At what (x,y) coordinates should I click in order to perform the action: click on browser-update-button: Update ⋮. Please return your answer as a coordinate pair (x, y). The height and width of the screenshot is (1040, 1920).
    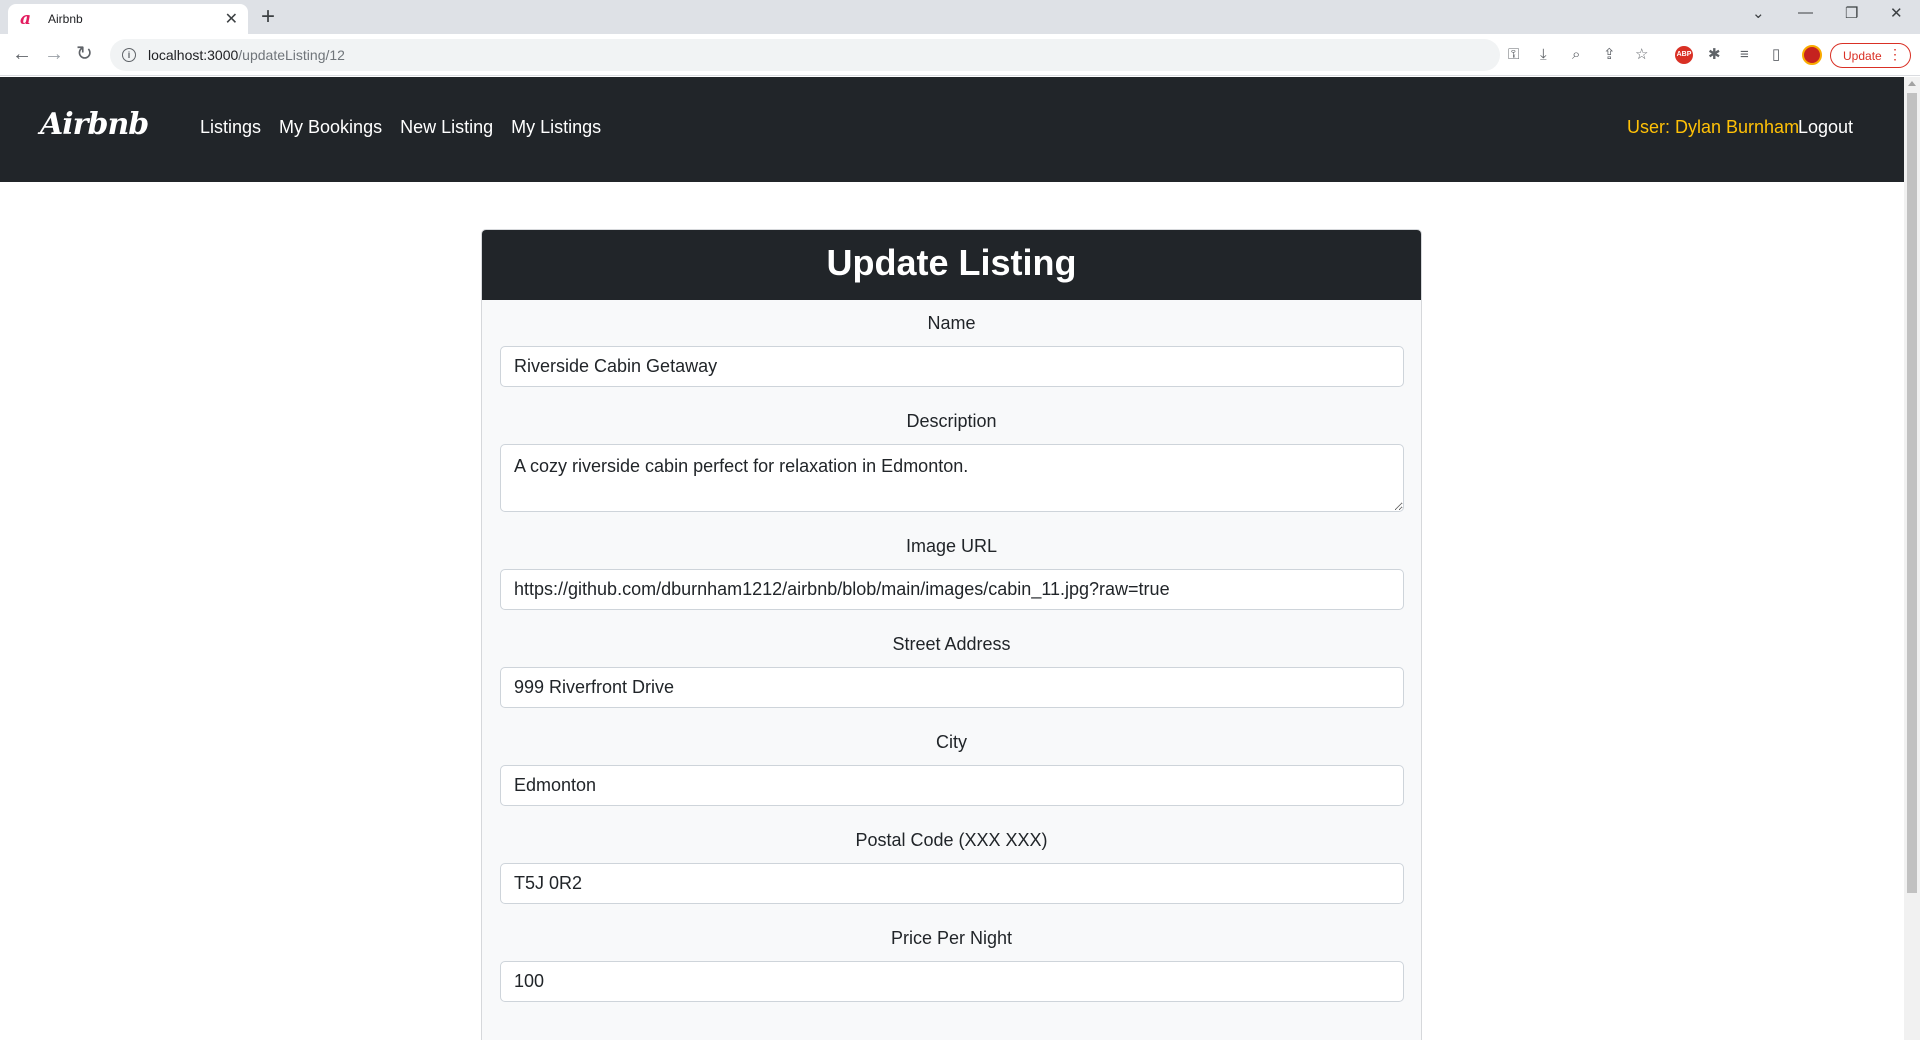
    Looking at the image, I should click on (1870, 55).